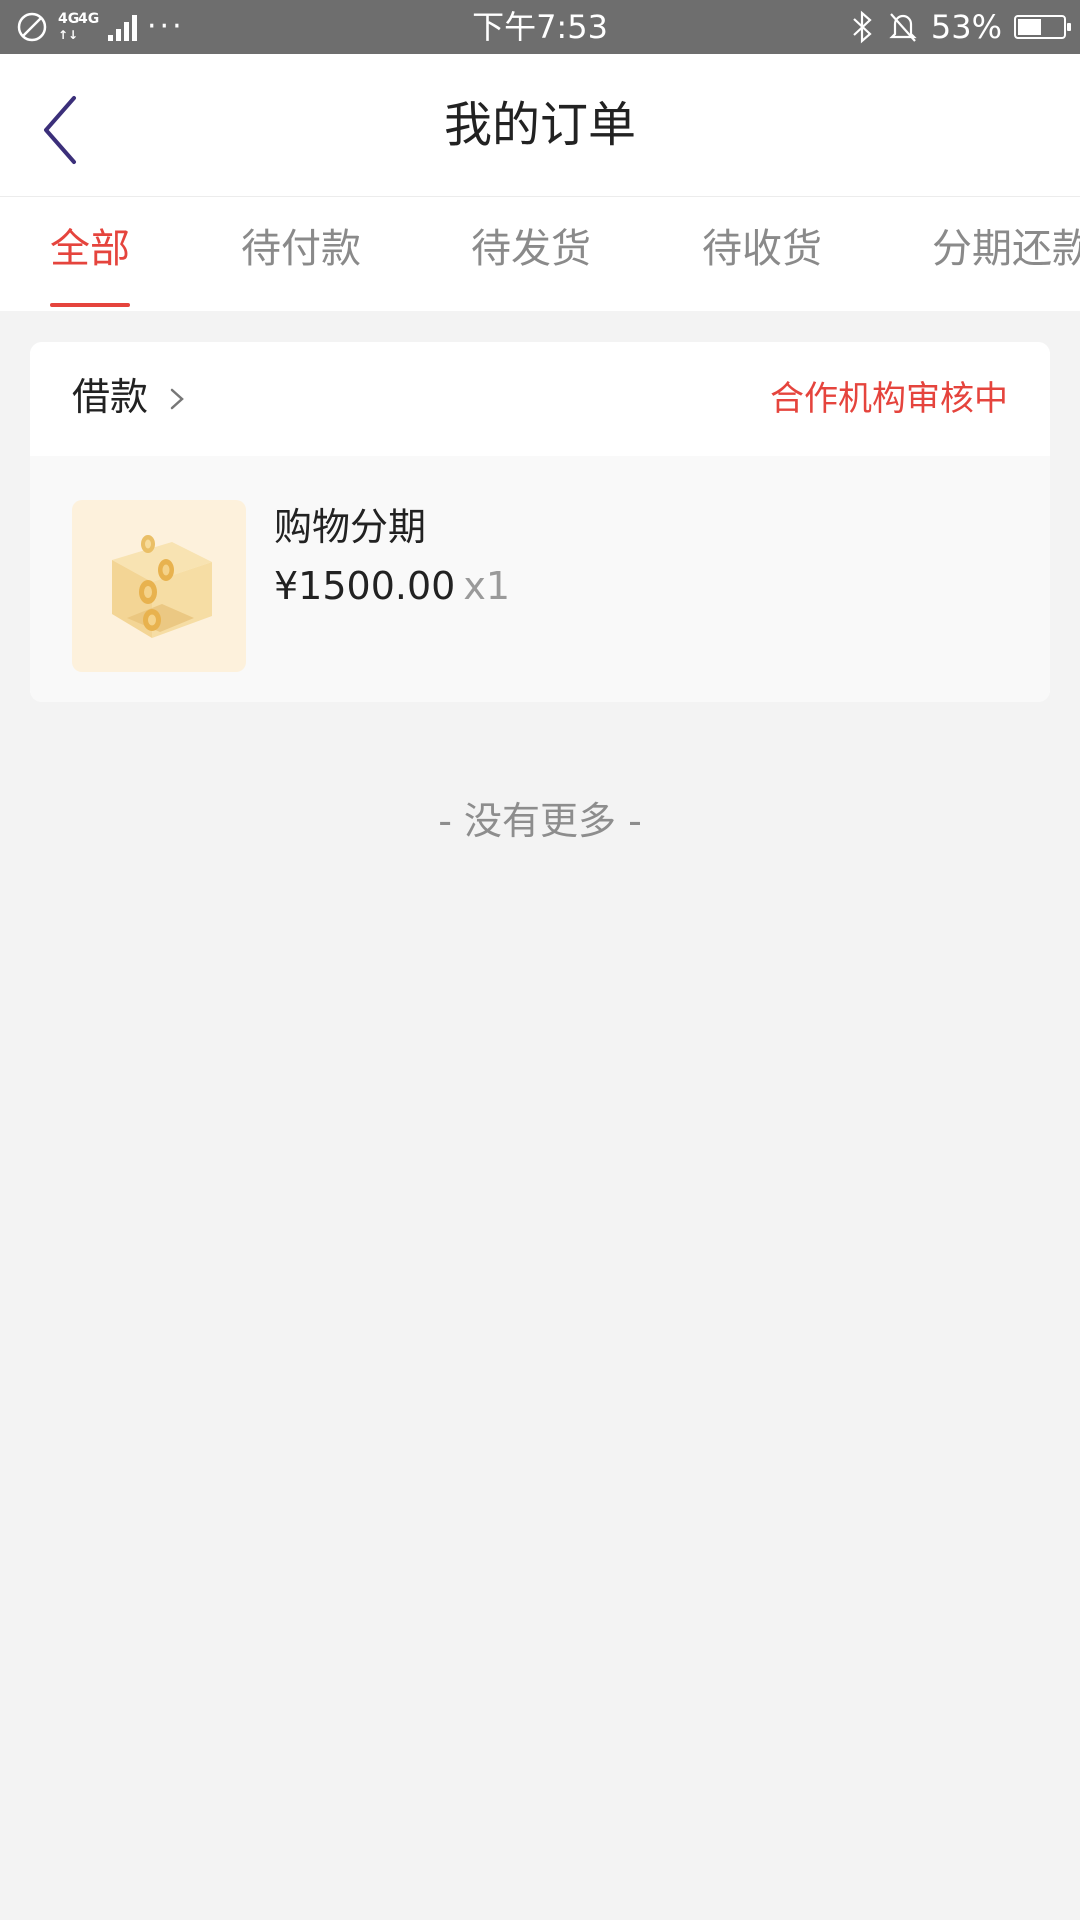 The height and width of the screenshot is (1920, 1080). I want to click on tab-pending-payment: 待付款, so click(301, 254).